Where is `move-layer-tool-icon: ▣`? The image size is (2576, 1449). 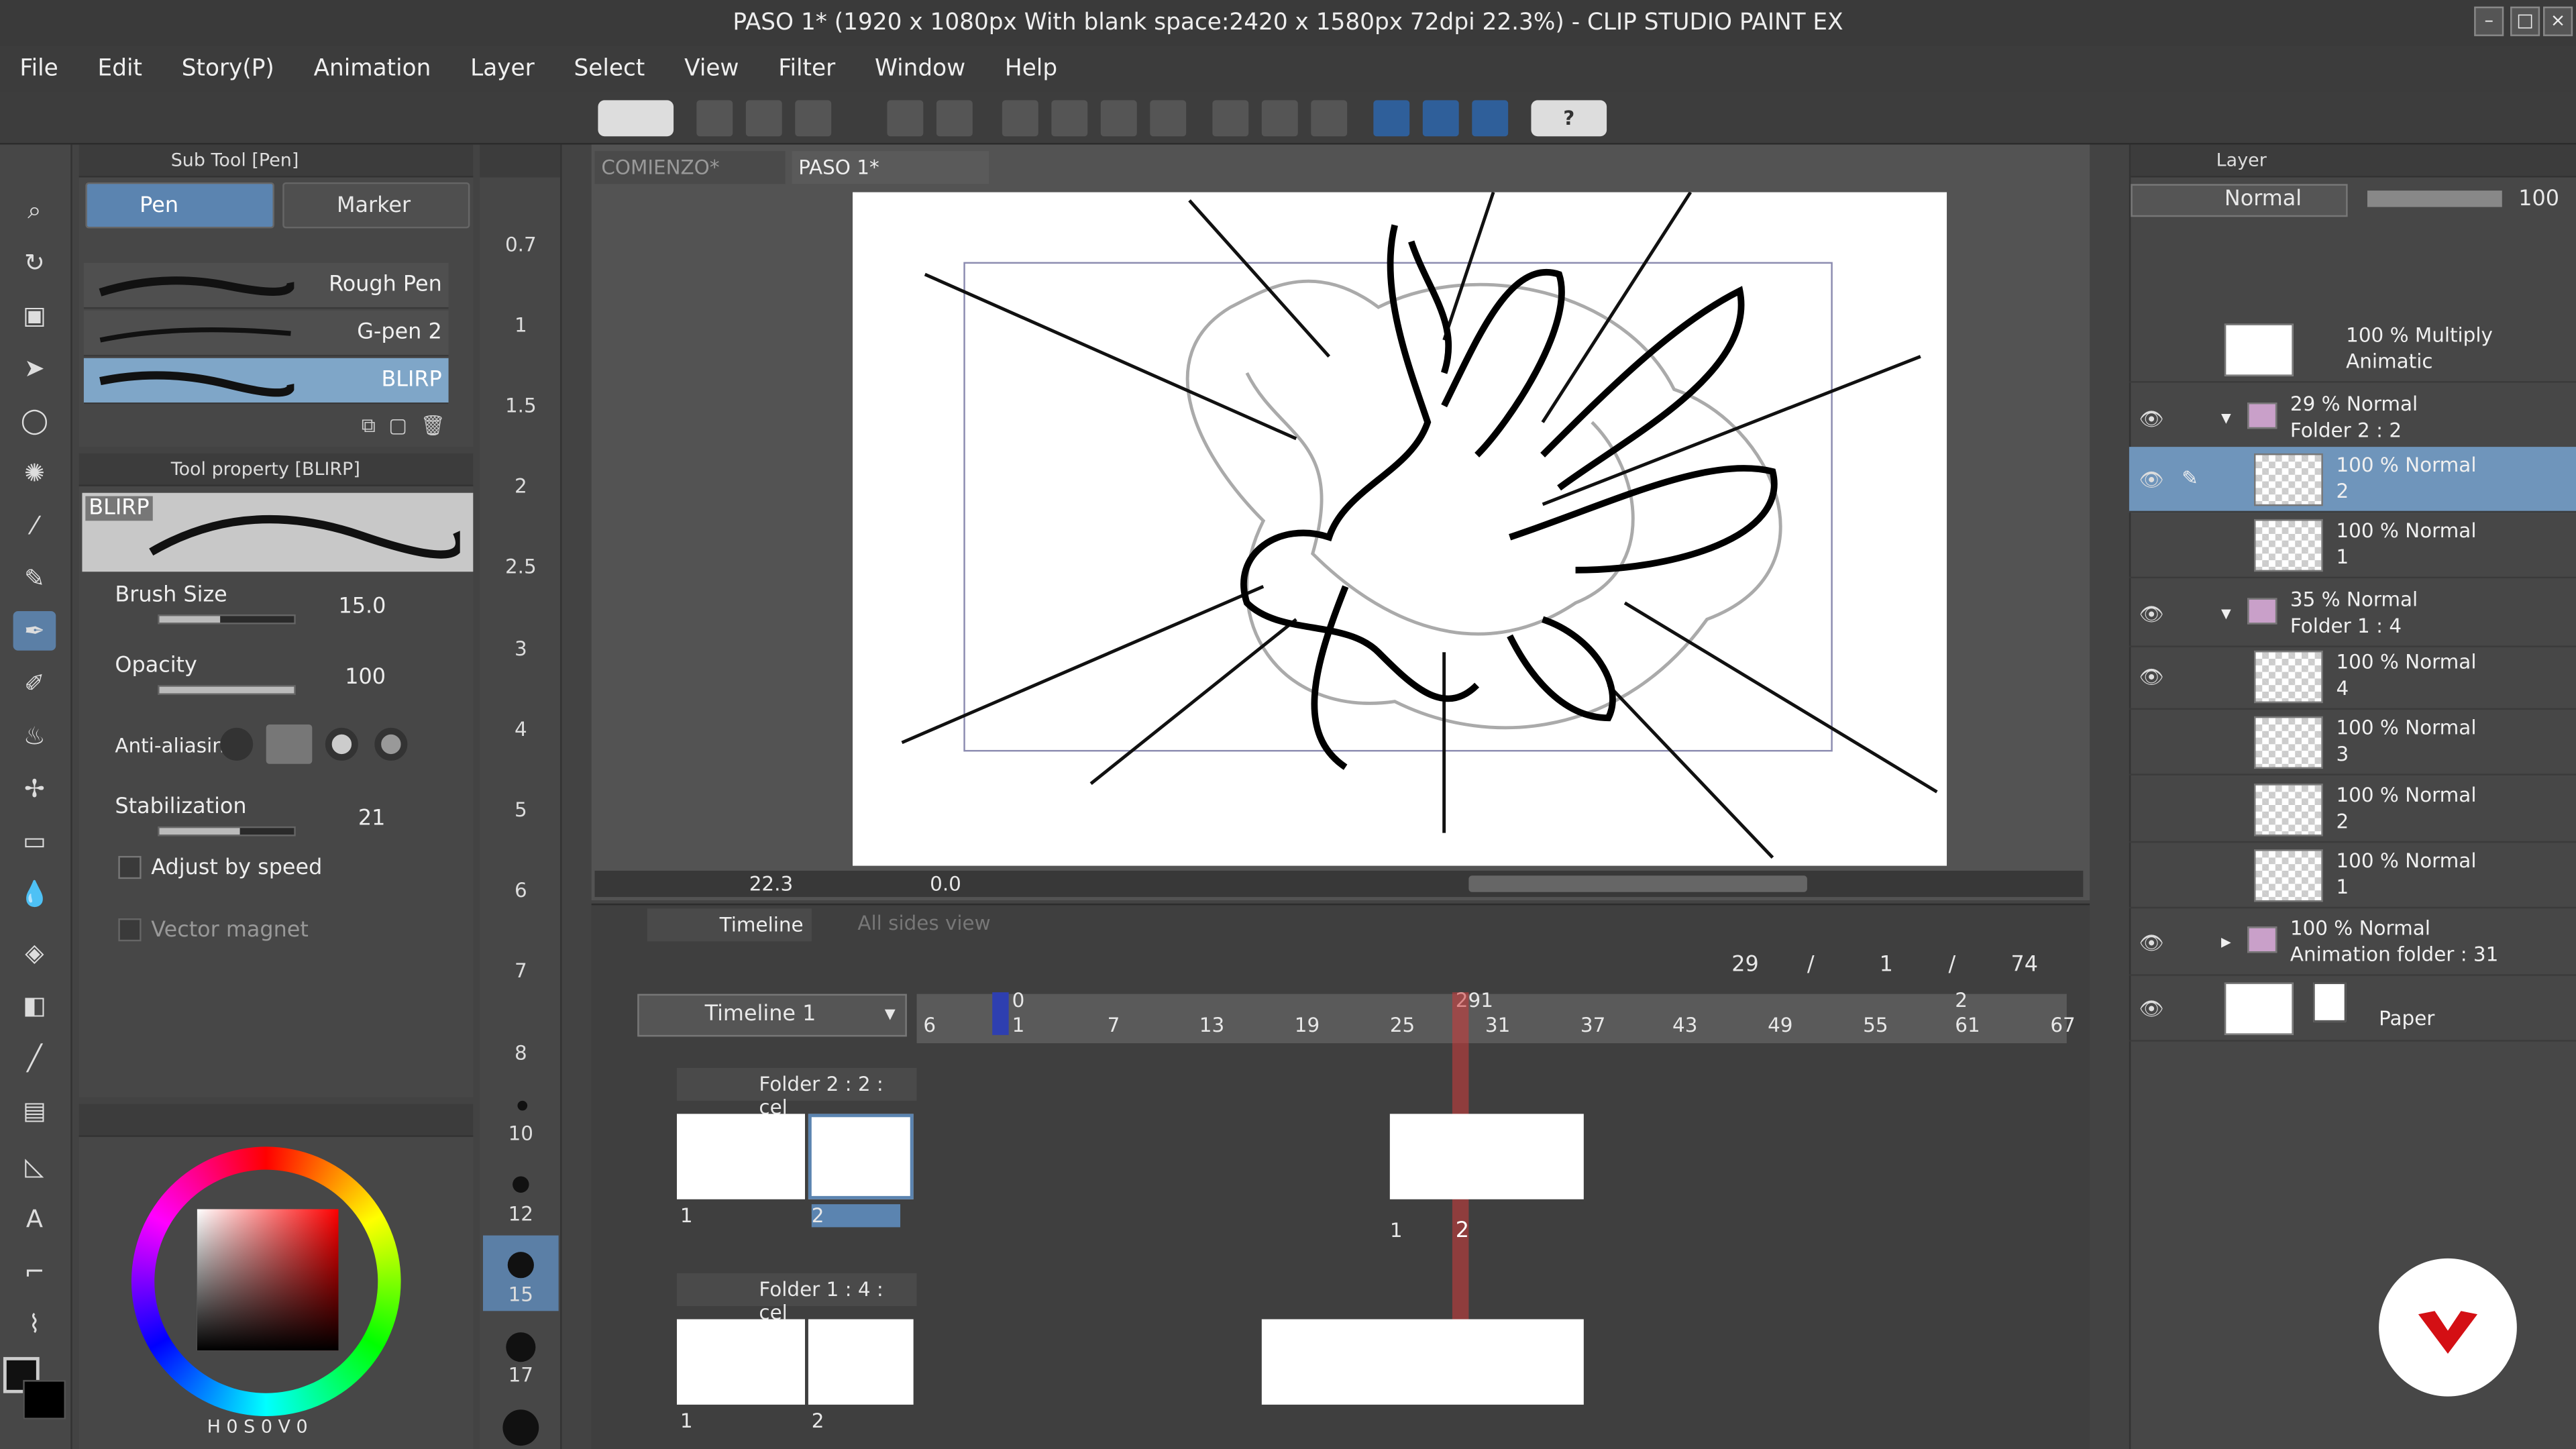
move-layer-tool-icon: ▣ is located at coordinates (34, 315).